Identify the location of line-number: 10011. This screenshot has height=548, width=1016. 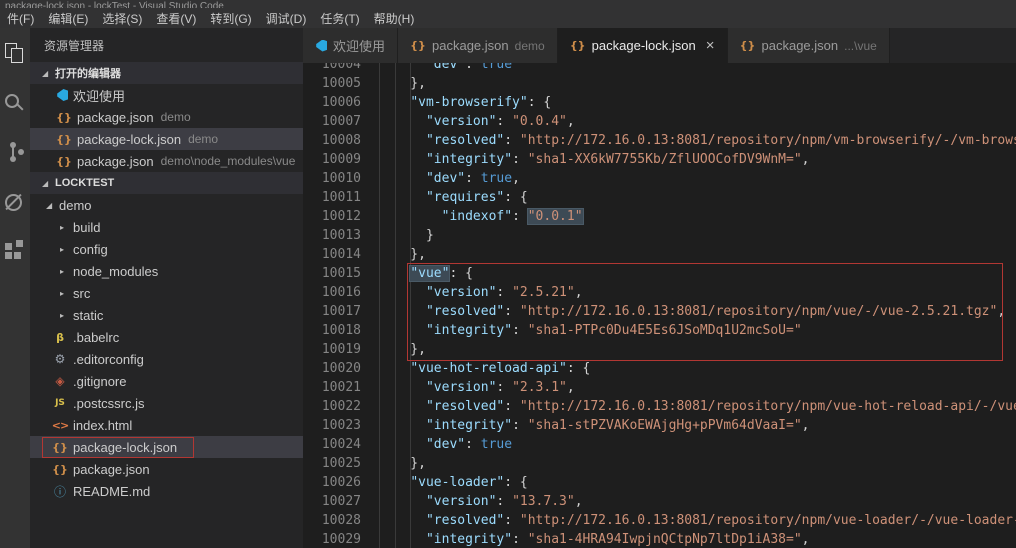
(341, 197).